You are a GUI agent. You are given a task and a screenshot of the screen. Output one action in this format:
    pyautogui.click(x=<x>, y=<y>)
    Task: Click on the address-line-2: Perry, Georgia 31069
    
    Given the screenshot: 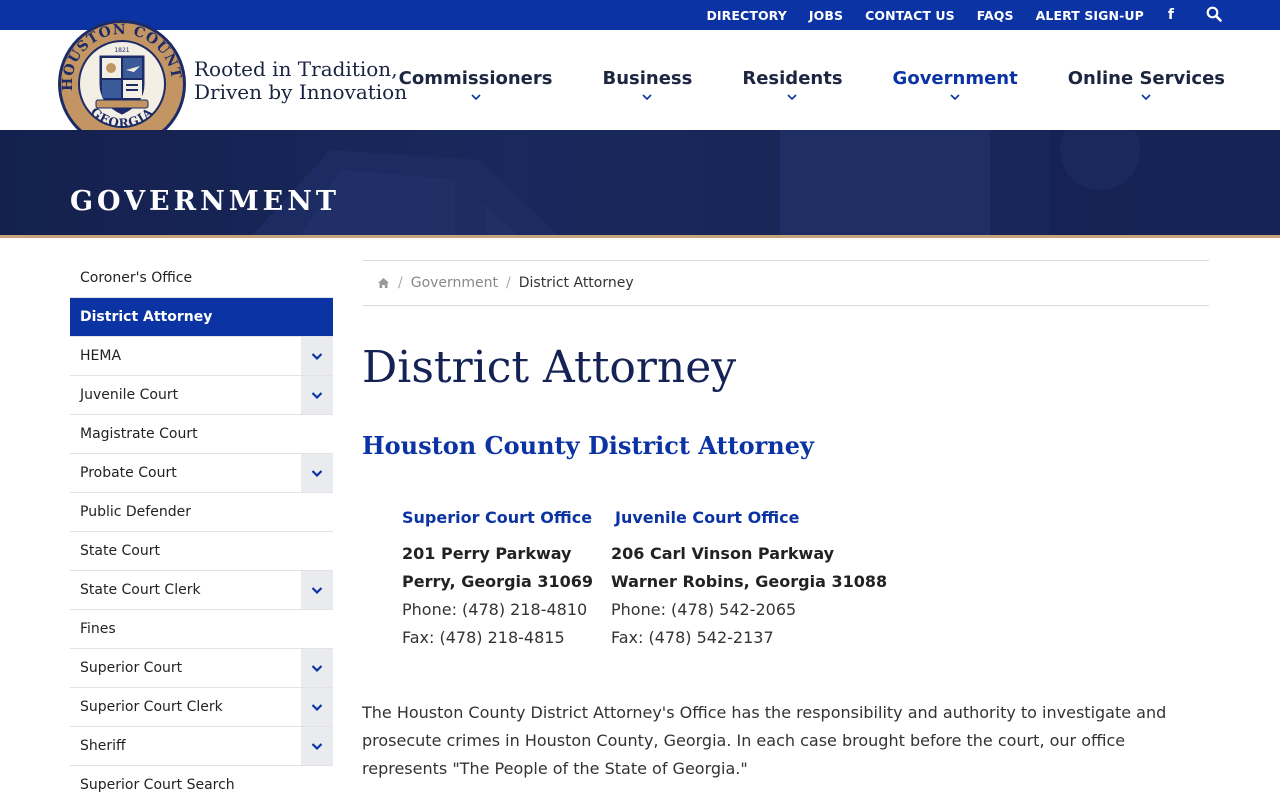 What is the action you would take?
    pyautogui.click(x=498, y=581)
    